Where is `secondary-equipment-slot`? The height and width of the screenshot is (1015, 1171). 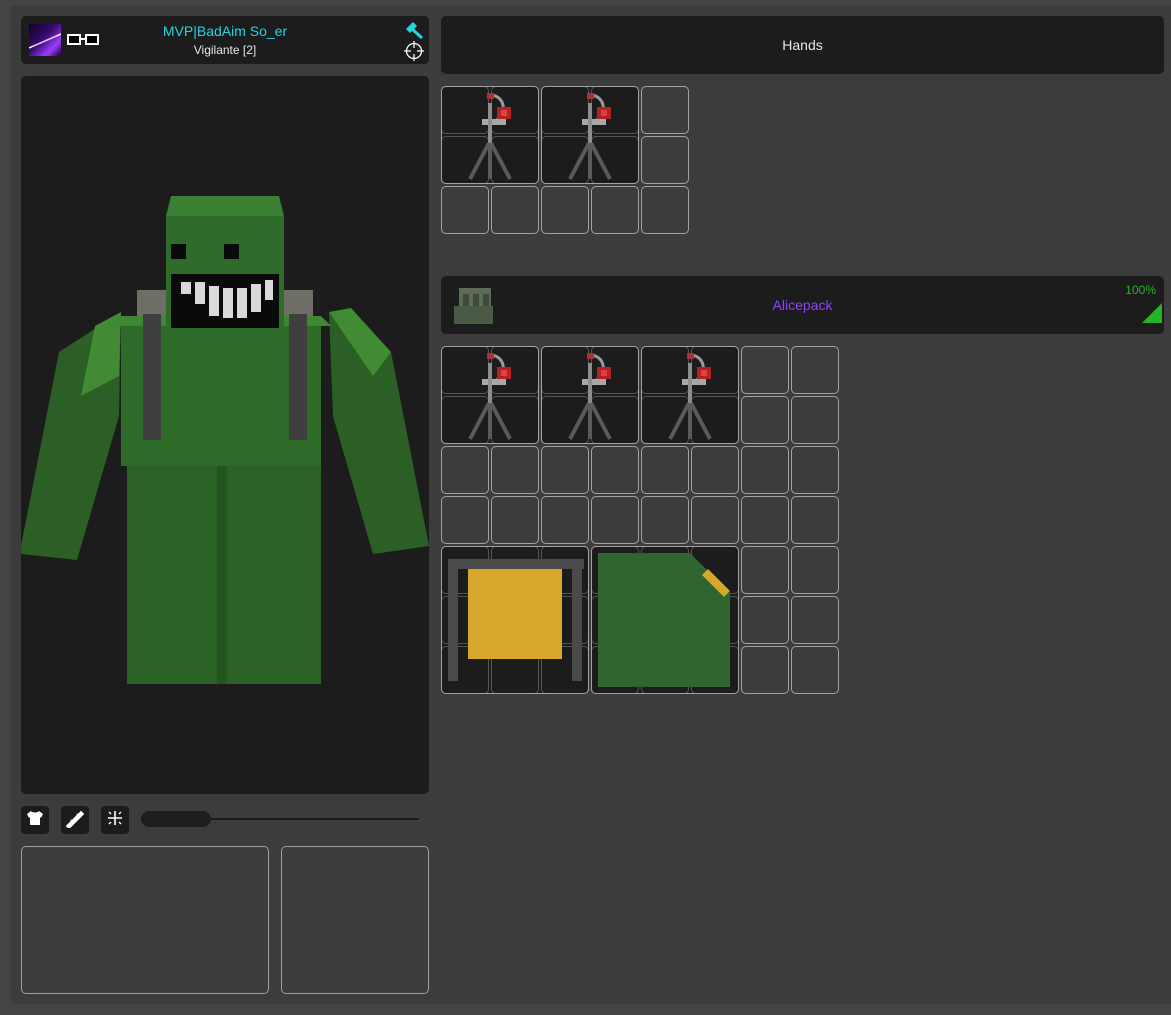 secondary-equipment-slot is located at coordinates (355, 920).